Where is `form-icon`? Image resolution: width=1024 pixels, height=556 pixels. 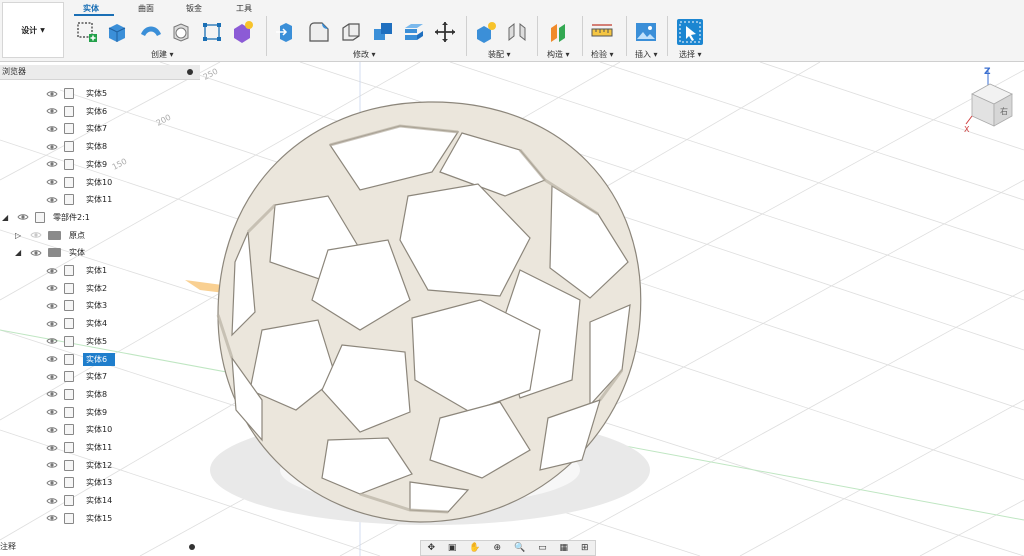 form-icon is located at coordinates (212, 32).